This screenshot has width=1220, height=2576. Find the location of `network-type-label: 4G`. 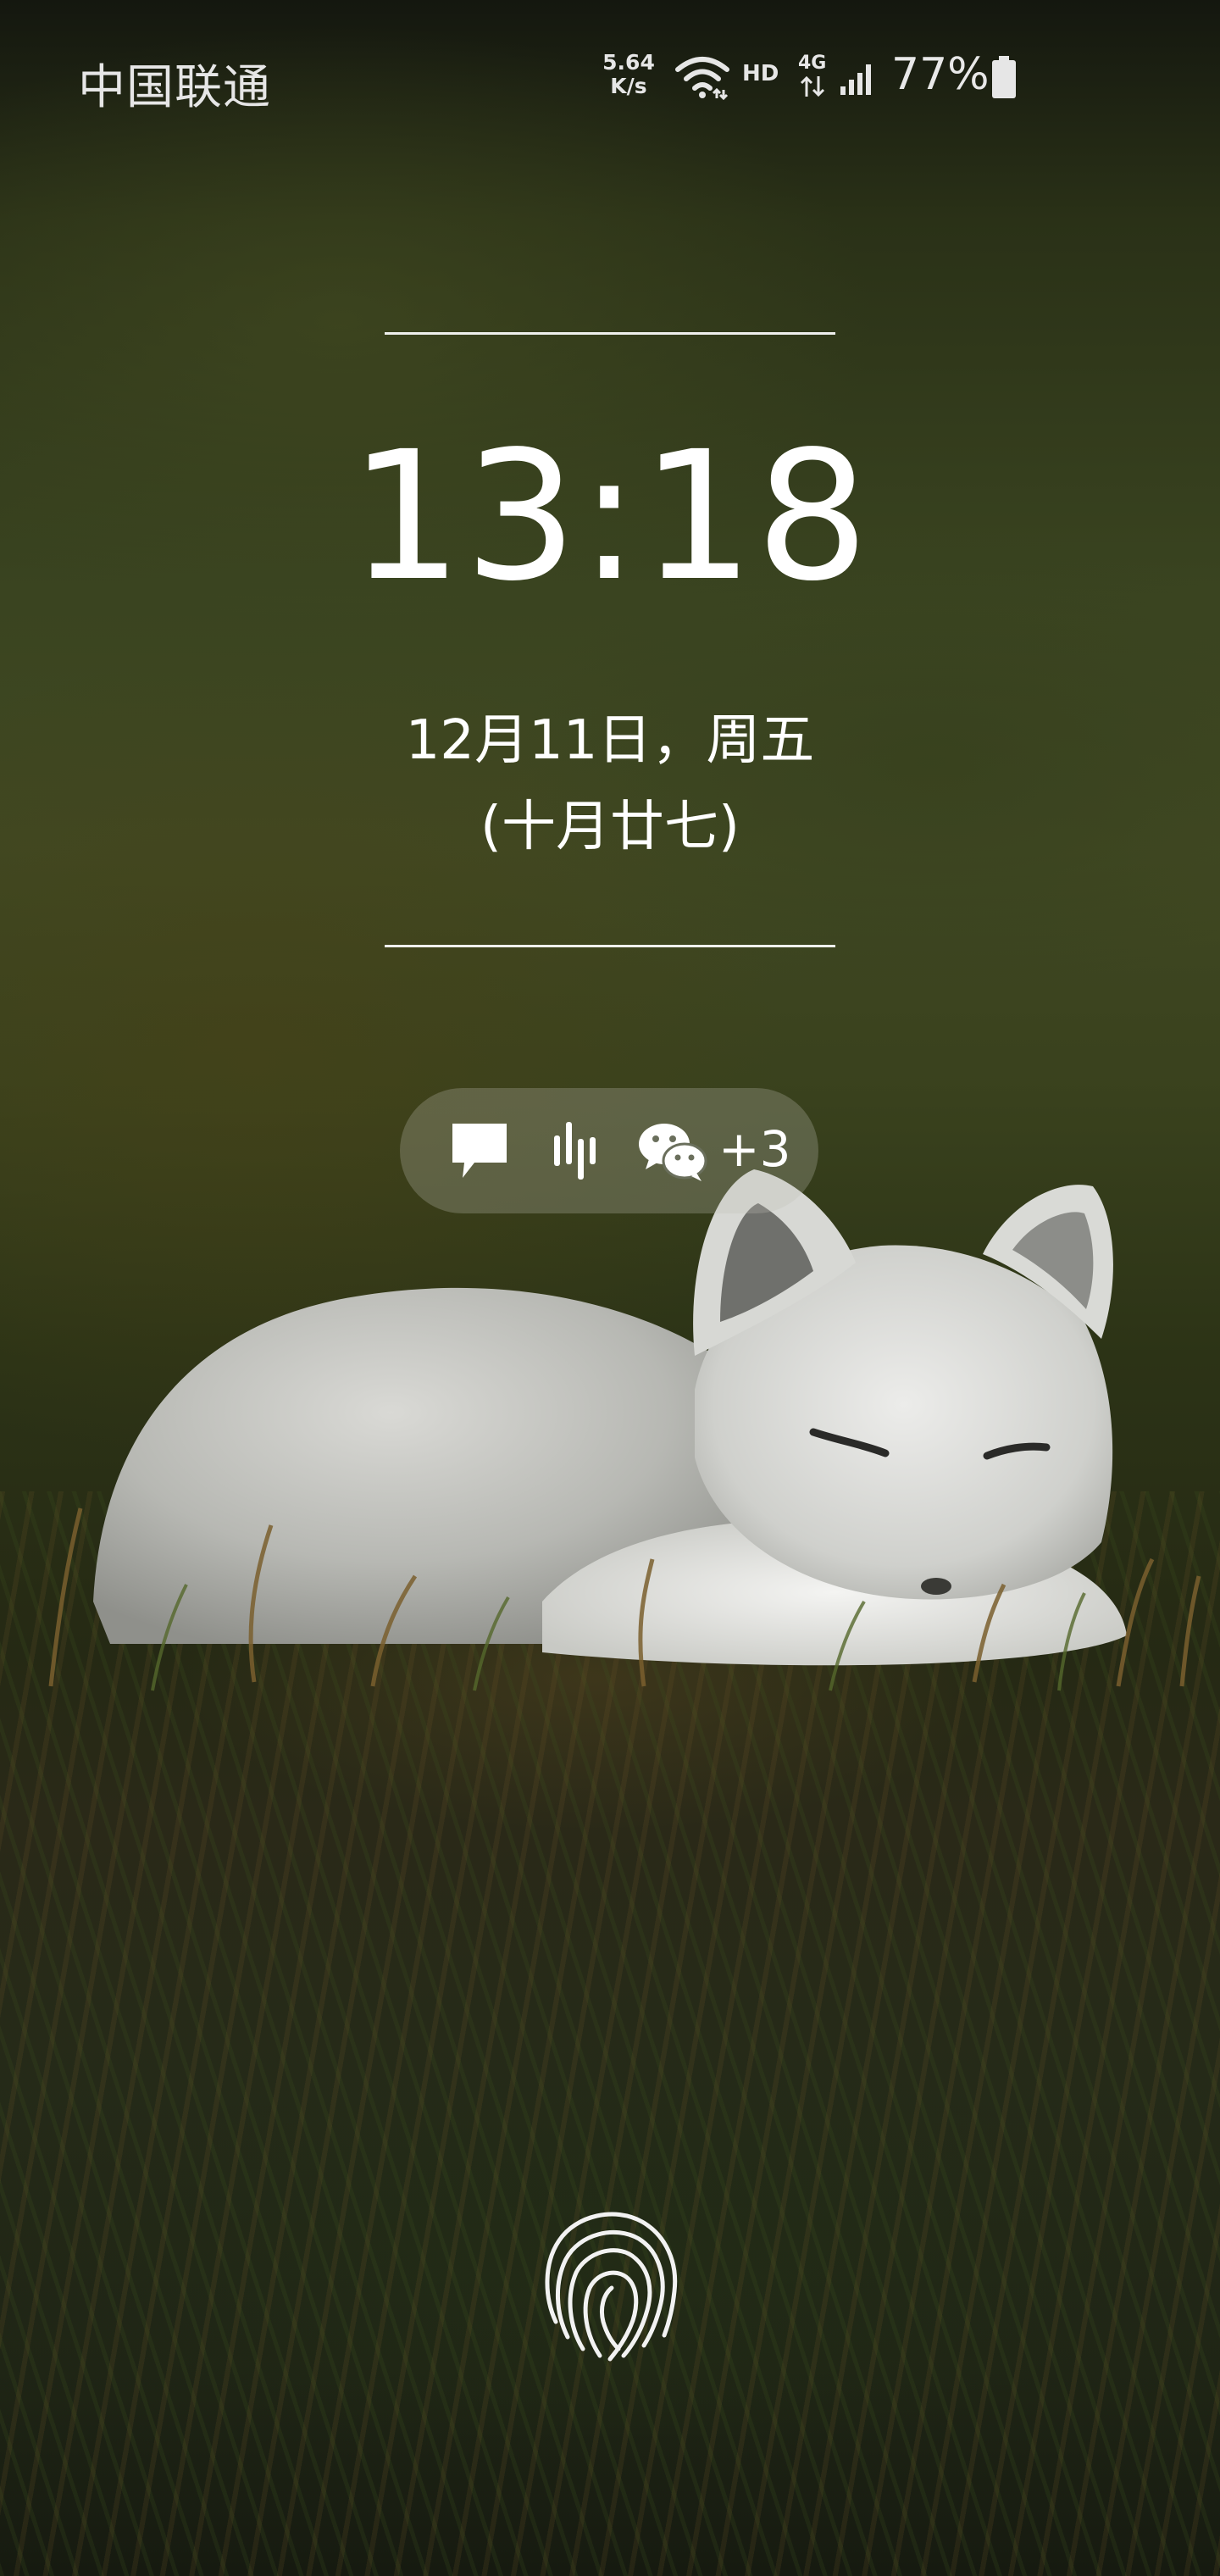

network-type-label: 4G is located at coordinates (812, 63).